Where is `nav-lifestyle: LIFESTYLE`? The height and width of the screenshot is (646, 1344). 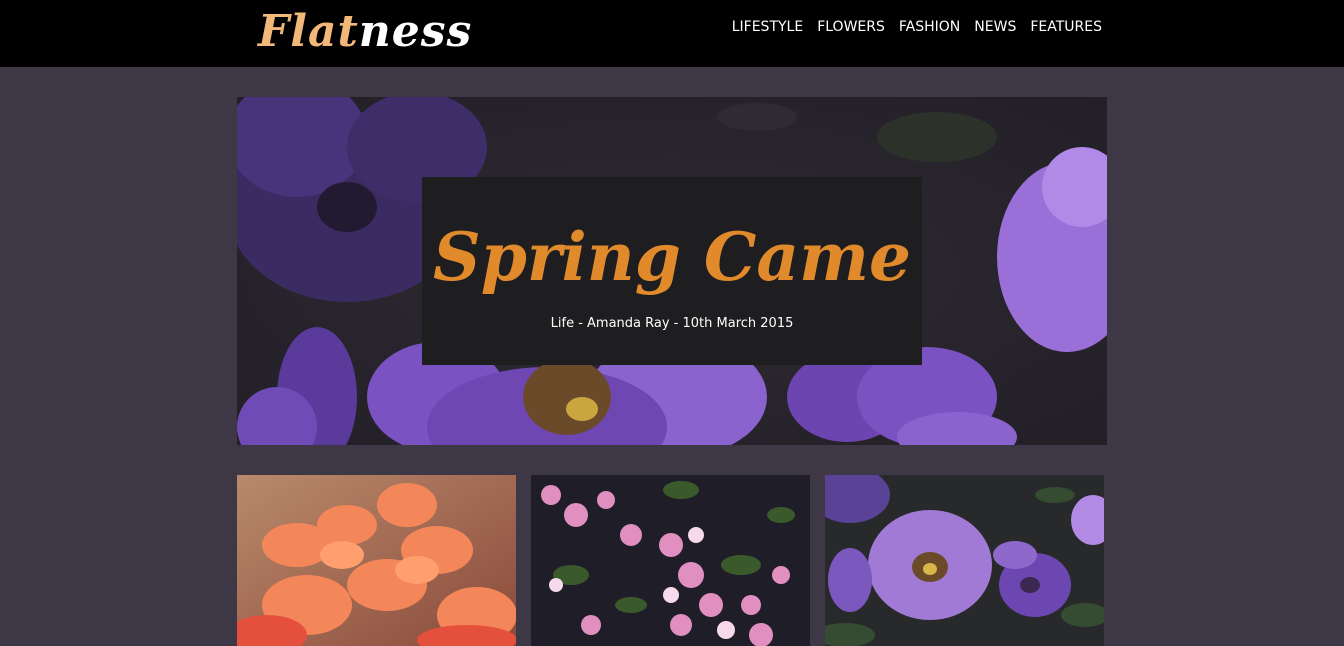 nav-lifestyle: LIFESTYLE is located at coordinates (767, 27).